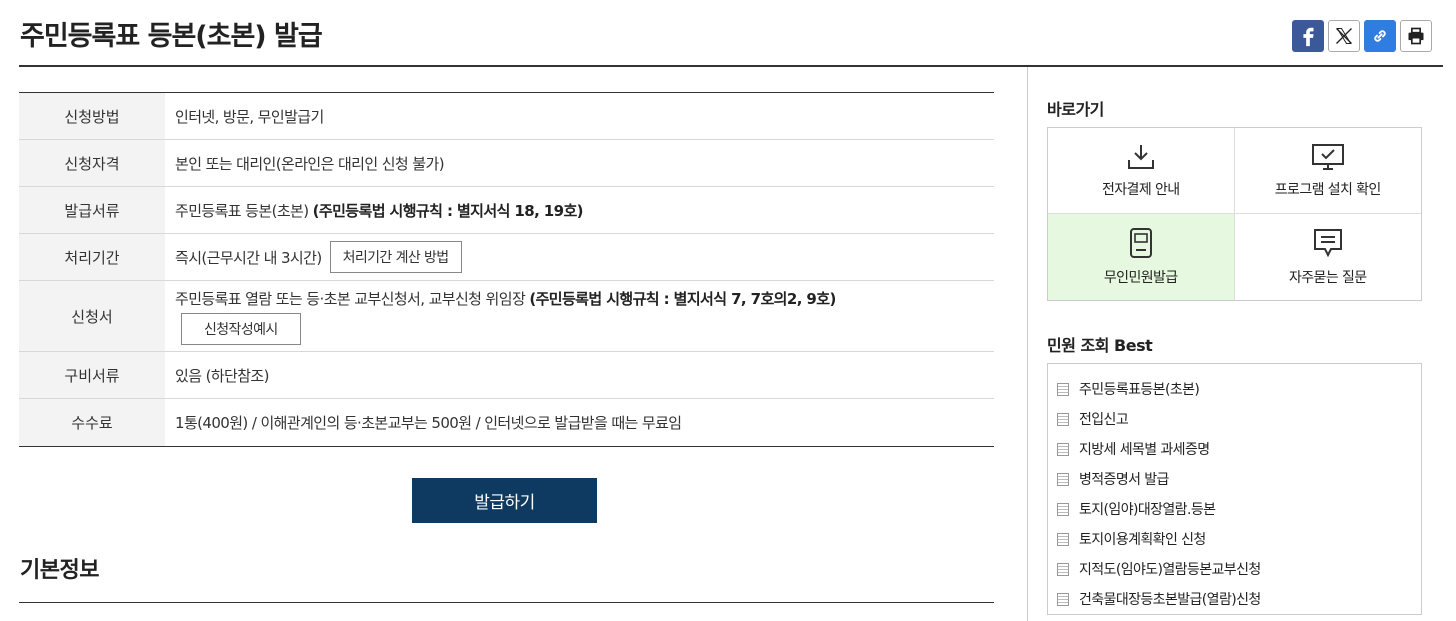 Image resolution: width=1456 pixels, height=621 pixels. I want to click on row-value: 인터넷, 방문, 무인발급기, so click(249, 116).